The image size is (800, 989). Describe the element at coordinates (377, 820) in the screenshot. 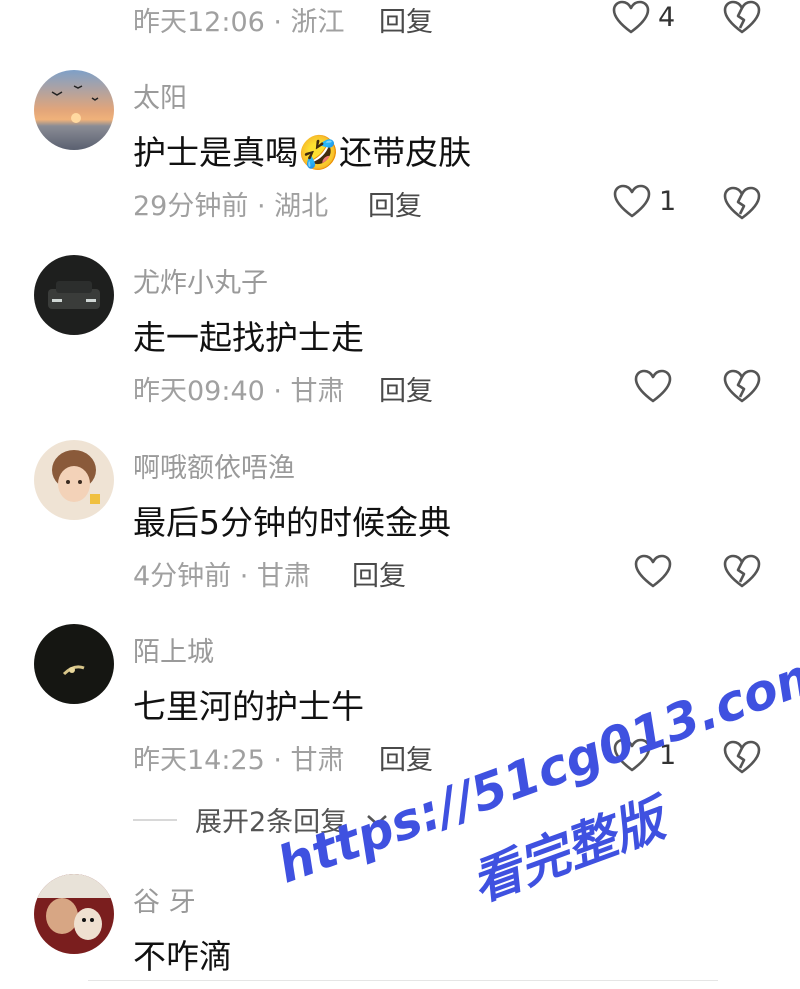

I see `chevron-down-icon` at that location.